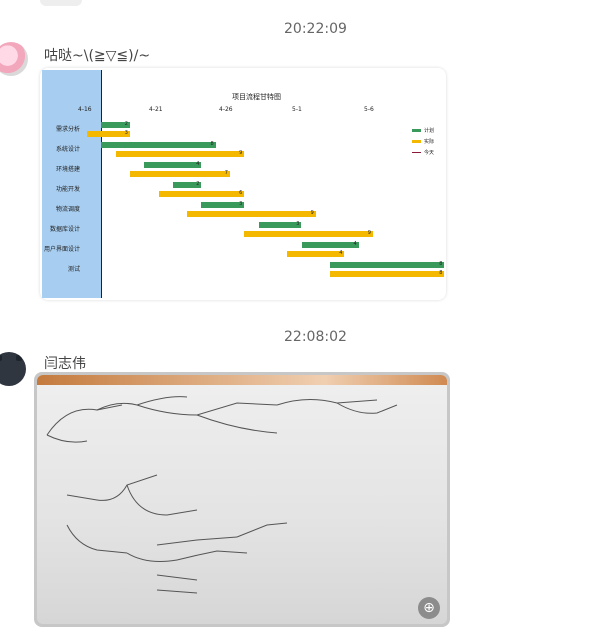  Describe the element at coordinates (241, 193) in the screenshot. I see `bar-value-label: 6` at that location.